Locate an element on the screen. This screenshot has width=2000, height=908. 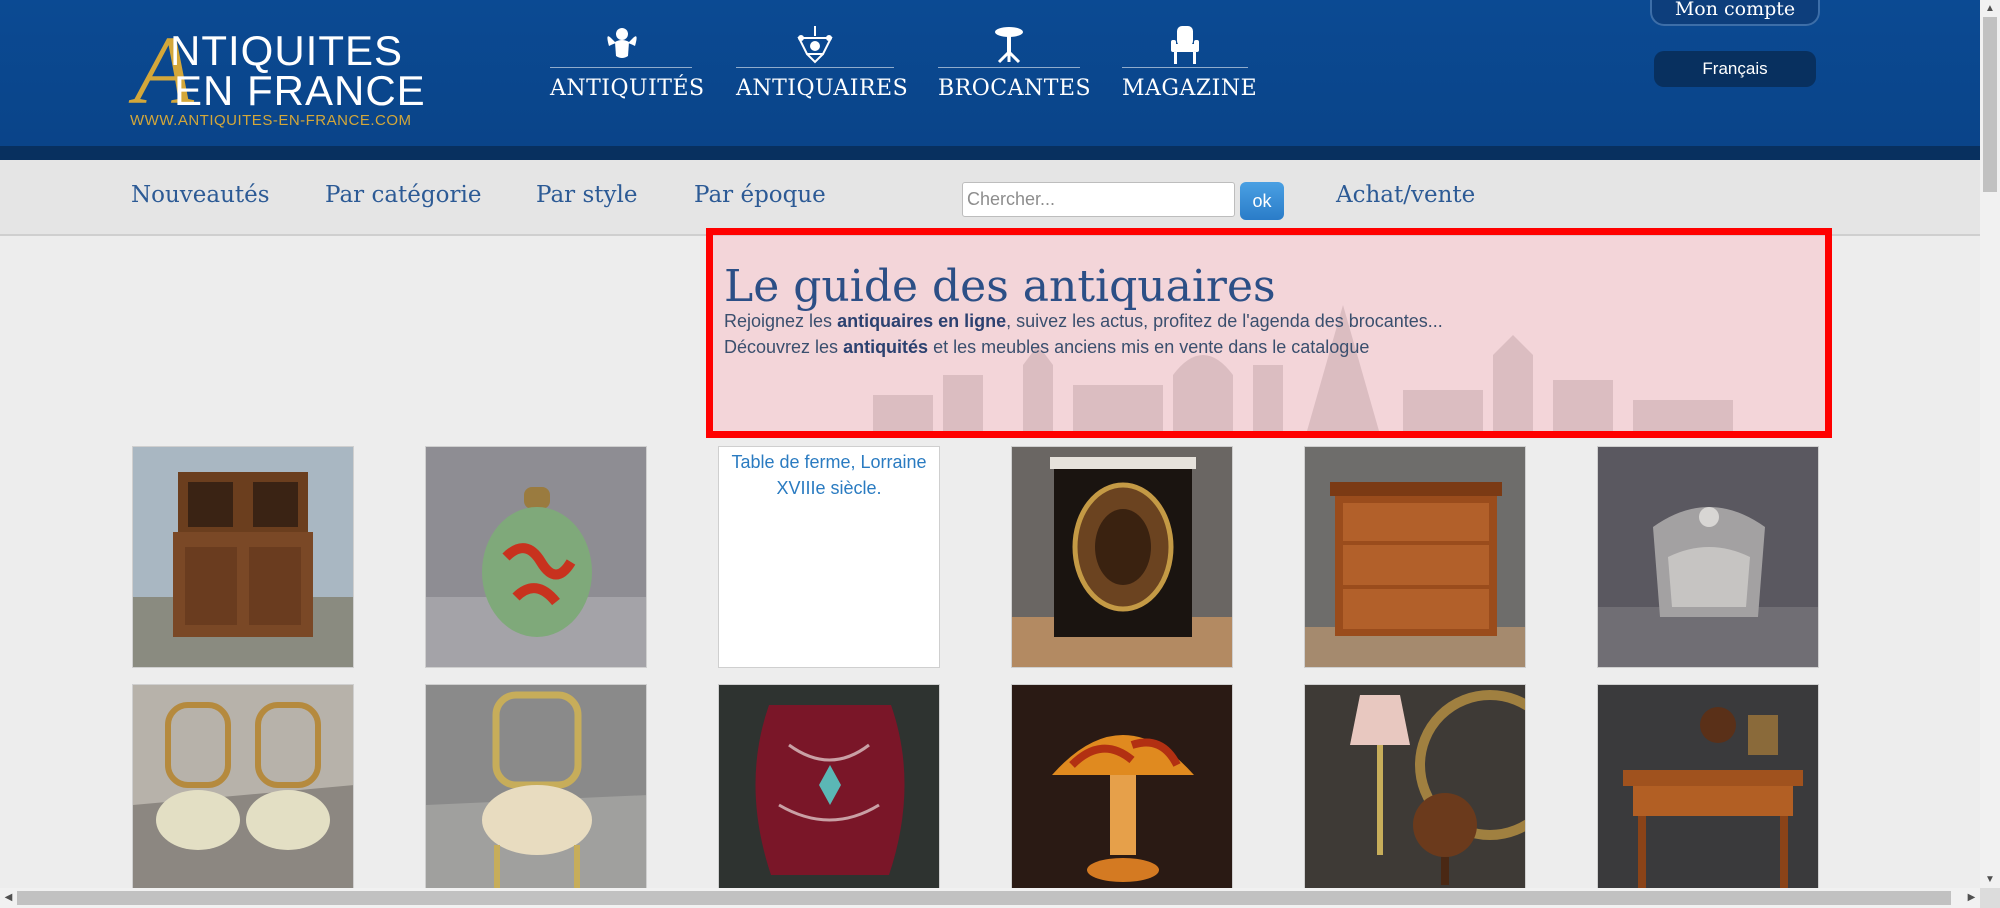
product-image-writing-desk is located at coordinates (1708, 787).